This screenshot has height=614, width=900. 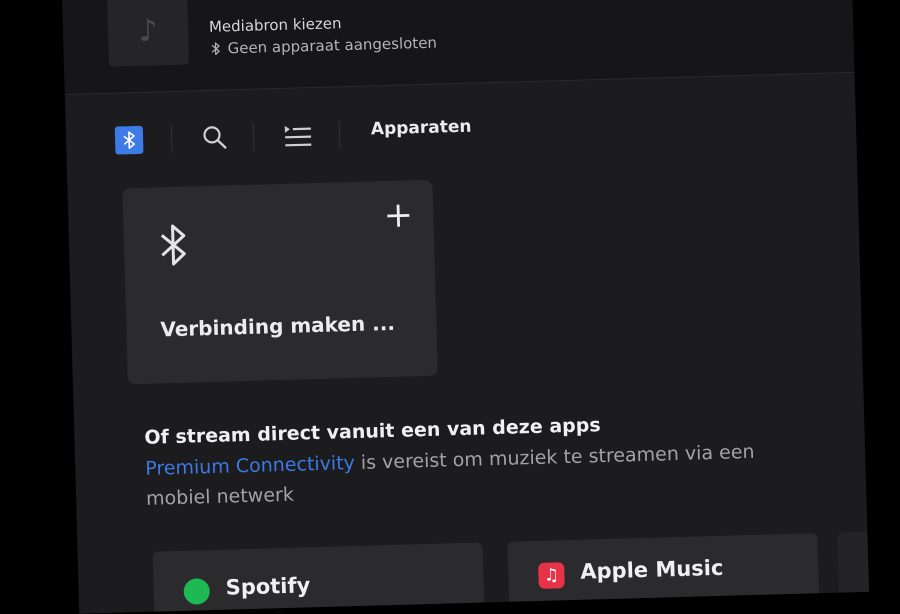 What do you see at coordinates (275, 25) in the screenshot?
I see `media-source-title: Mediabron kiezen` at bounding box center [275, 25].